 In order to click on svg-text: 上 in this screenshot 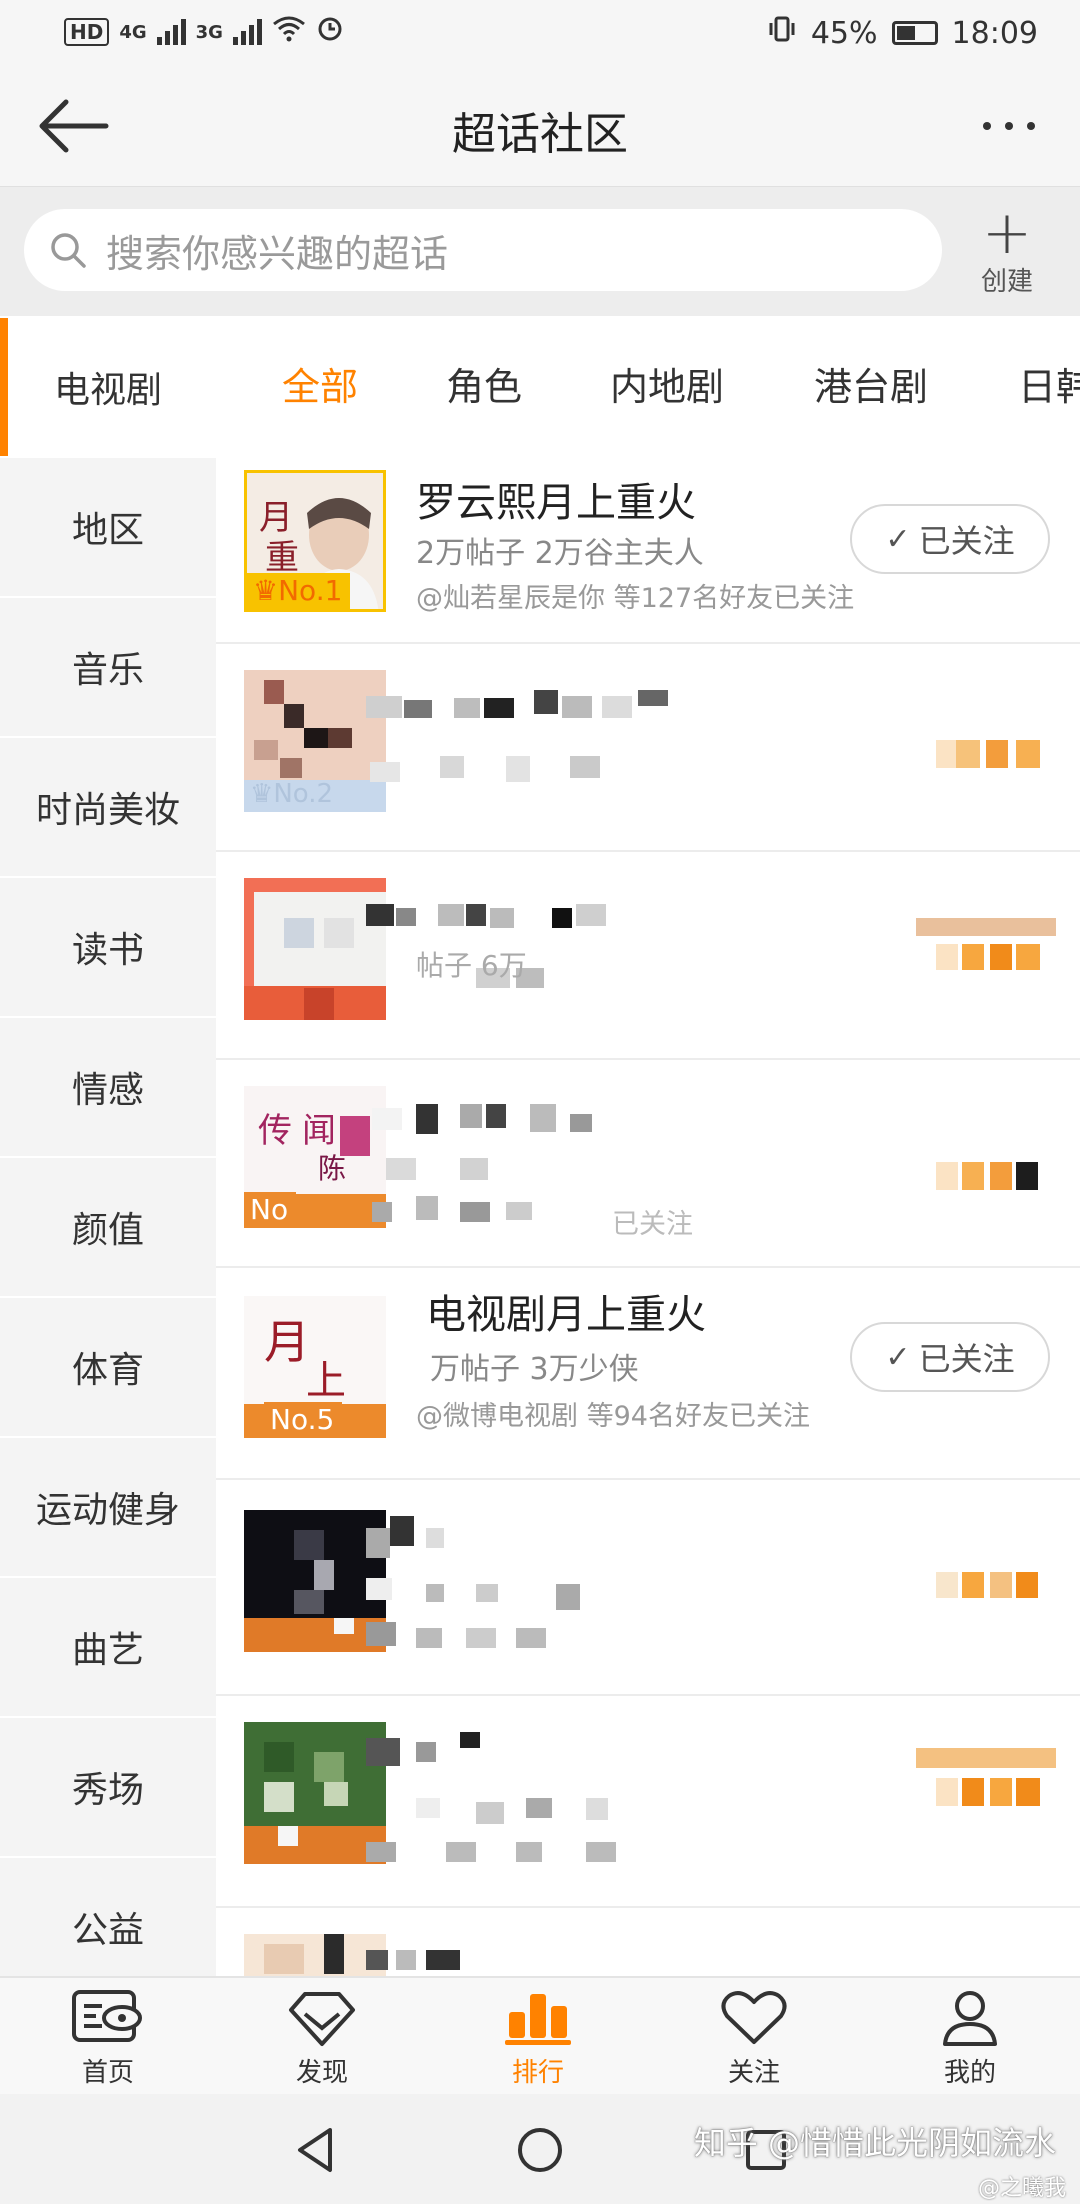, I will do `click(326, 1381)`.